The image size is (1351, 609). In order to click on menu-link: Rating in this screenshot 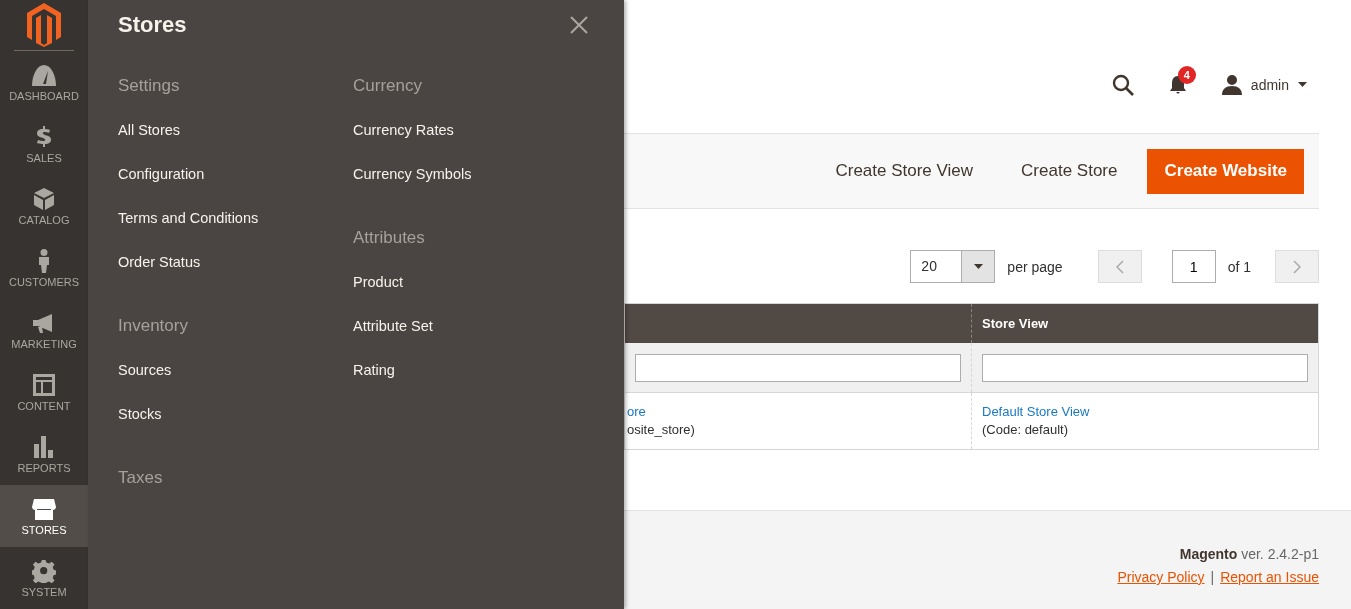, I will do `click(470, 370)`.